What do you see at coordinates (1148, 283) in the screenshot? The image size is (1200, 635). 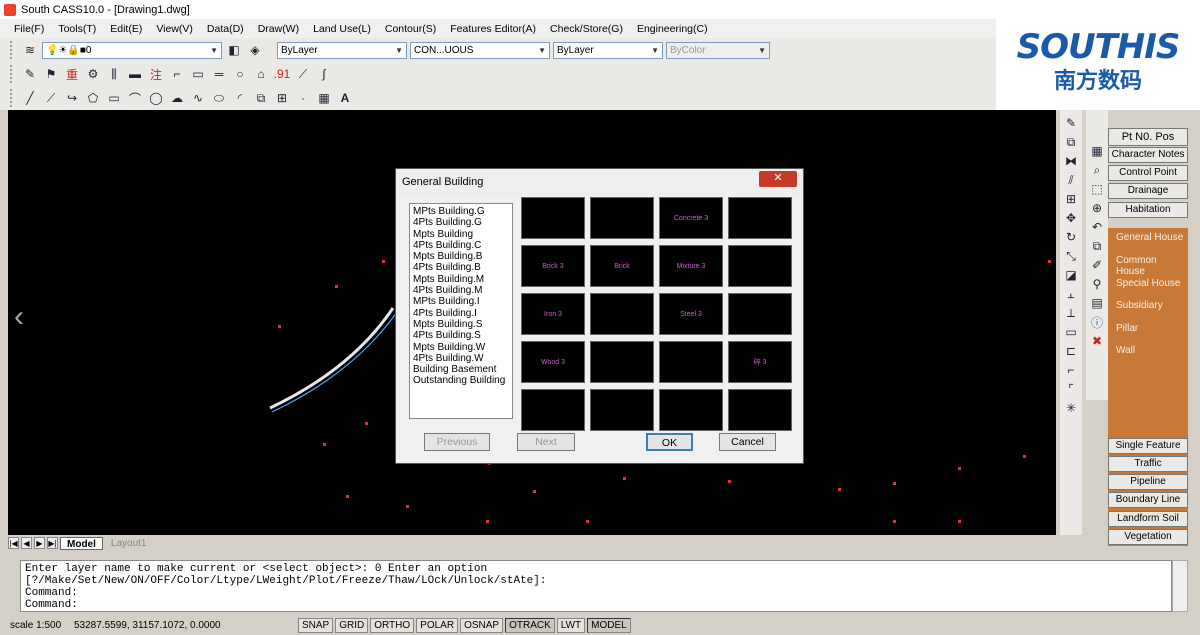 I see `special-house-item: Special House` at bounding box center [1148, 283].